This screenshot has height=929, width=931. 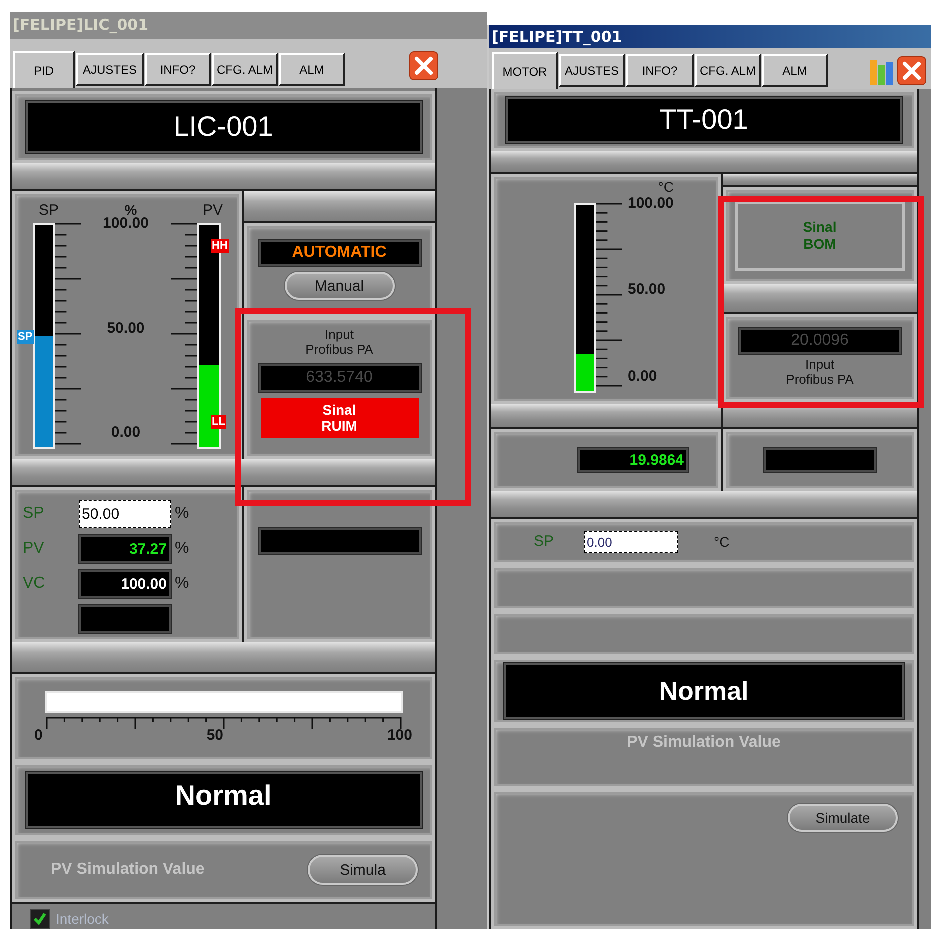 What do you see at coordinates (704, 120) in the screenshot?
I see `tag-display: TT-001` at bounding box center [704, 120].